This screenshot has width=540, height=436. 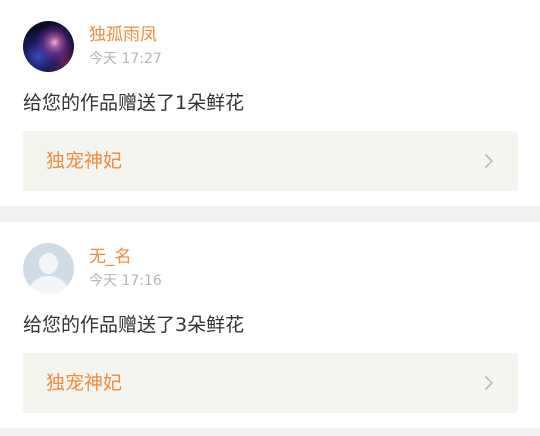 I want to click on timestamp: 今天 17:27, so click(x=125, y=59).